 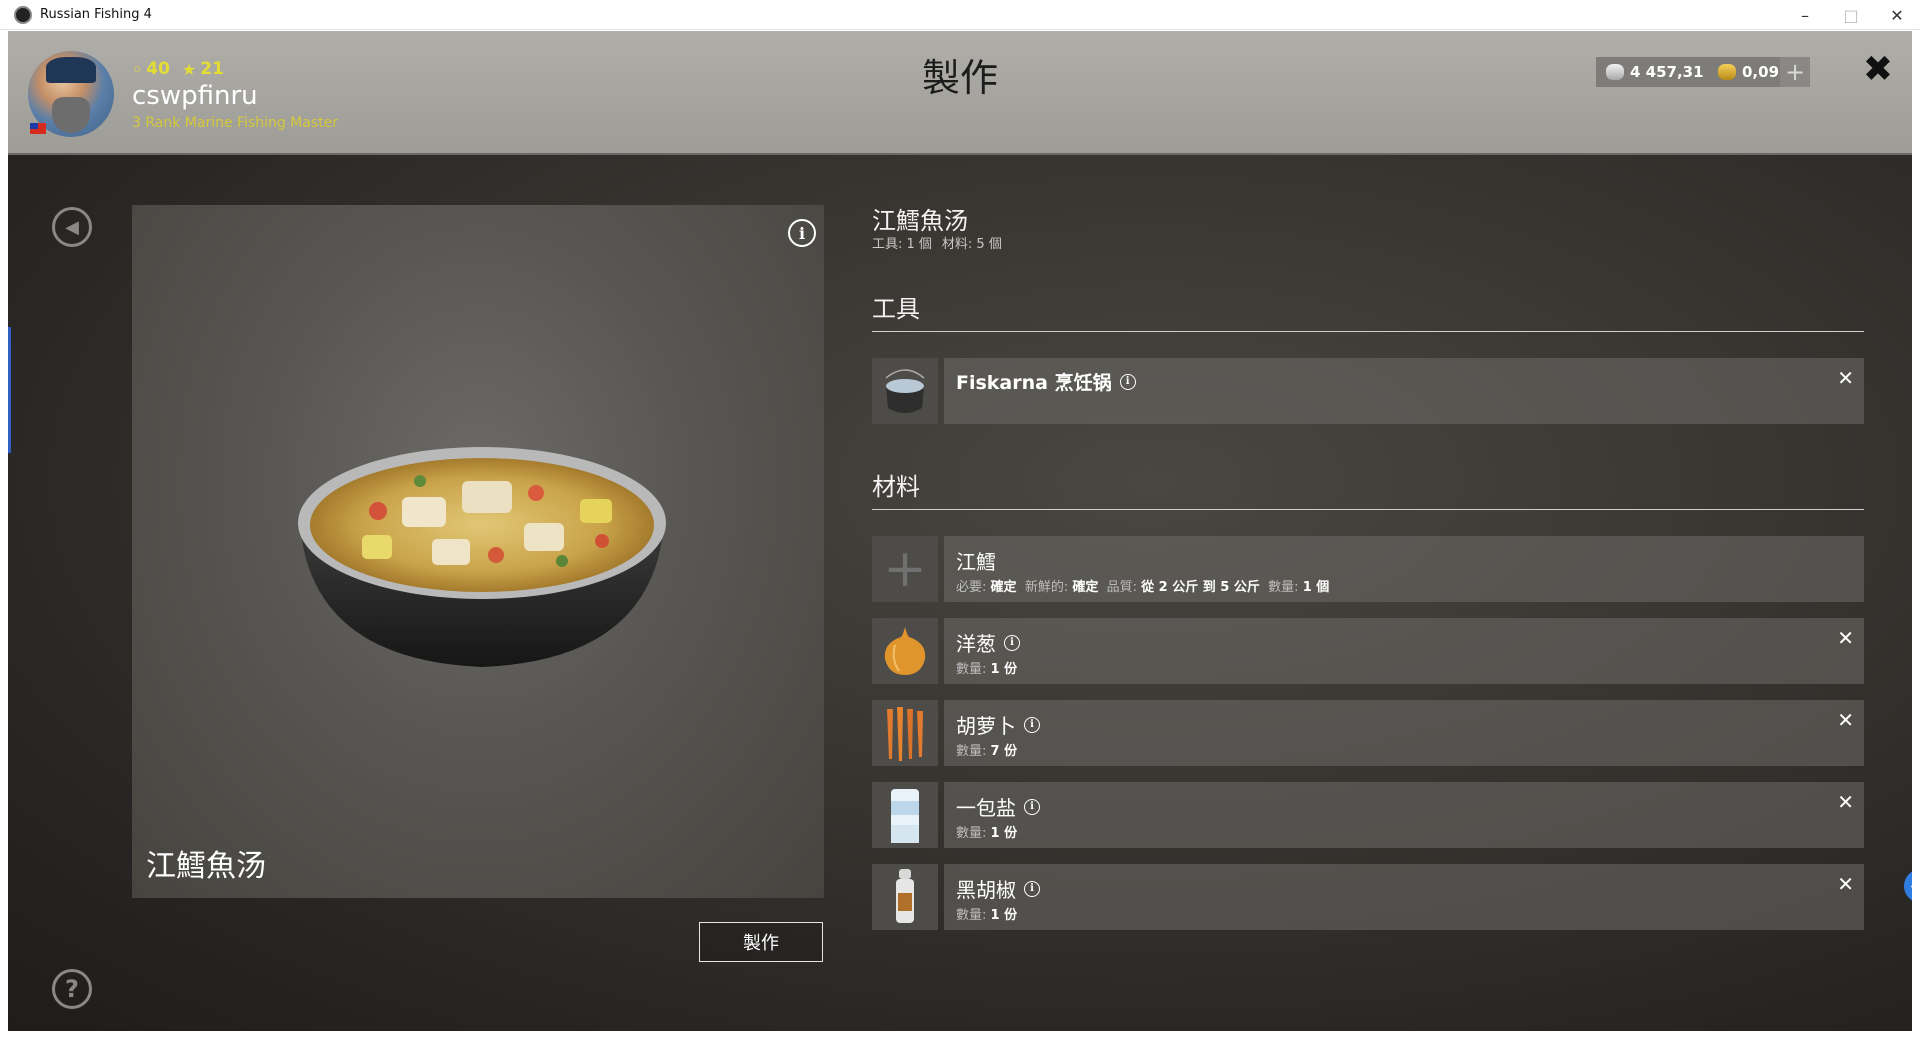 What do you see at coordinates (1003, 587) in the screenshot?
I see `required-value: 確定` at bounding box center [1003, 587].